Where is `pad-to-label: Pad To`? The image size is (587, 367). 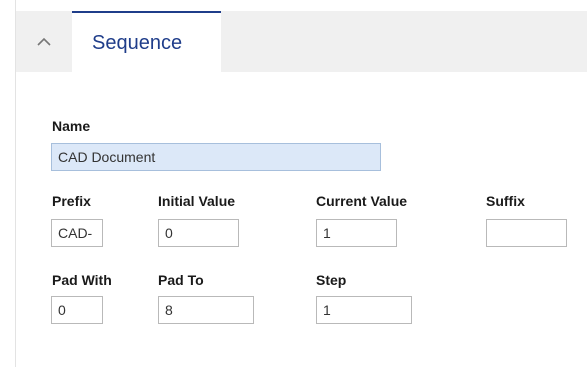 pad-to-label: Pad To is located at coordinates (181, 280).